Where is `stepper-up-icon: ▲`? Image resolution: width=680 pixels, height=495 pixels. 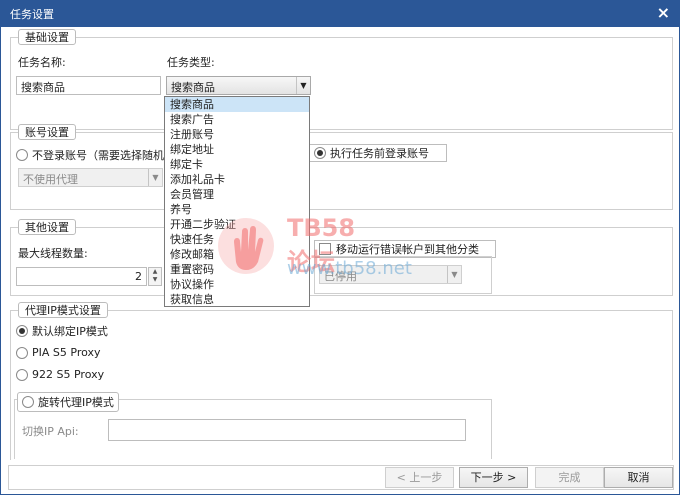 stepper-up-icon: ▲ is located at coordinates (155, 272).